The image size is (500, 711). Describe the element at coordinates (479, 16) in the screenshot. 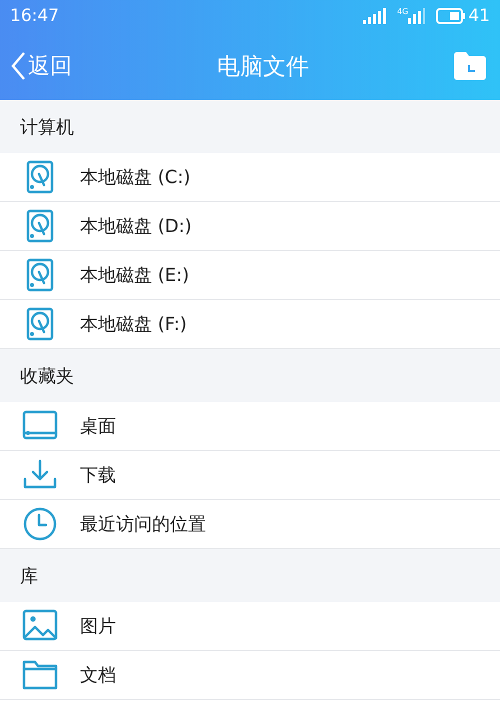

I see `battery-level: 41` at that location.